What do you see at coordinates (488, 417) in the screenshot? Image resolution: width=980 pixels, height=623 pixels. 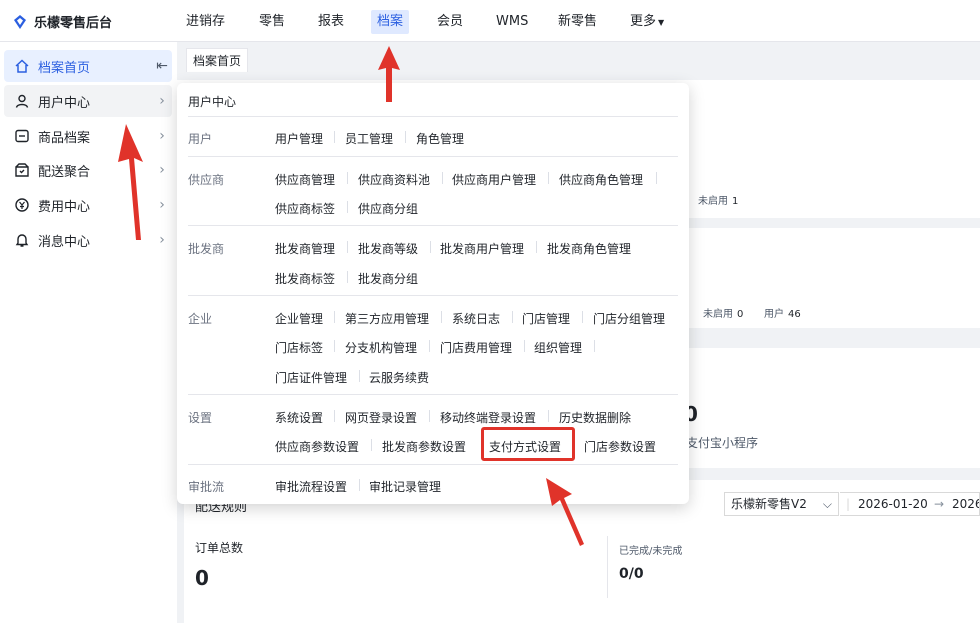 I see `link-mobile-login-settings: 移动终端登录设置` at bounding box center [488, 417].